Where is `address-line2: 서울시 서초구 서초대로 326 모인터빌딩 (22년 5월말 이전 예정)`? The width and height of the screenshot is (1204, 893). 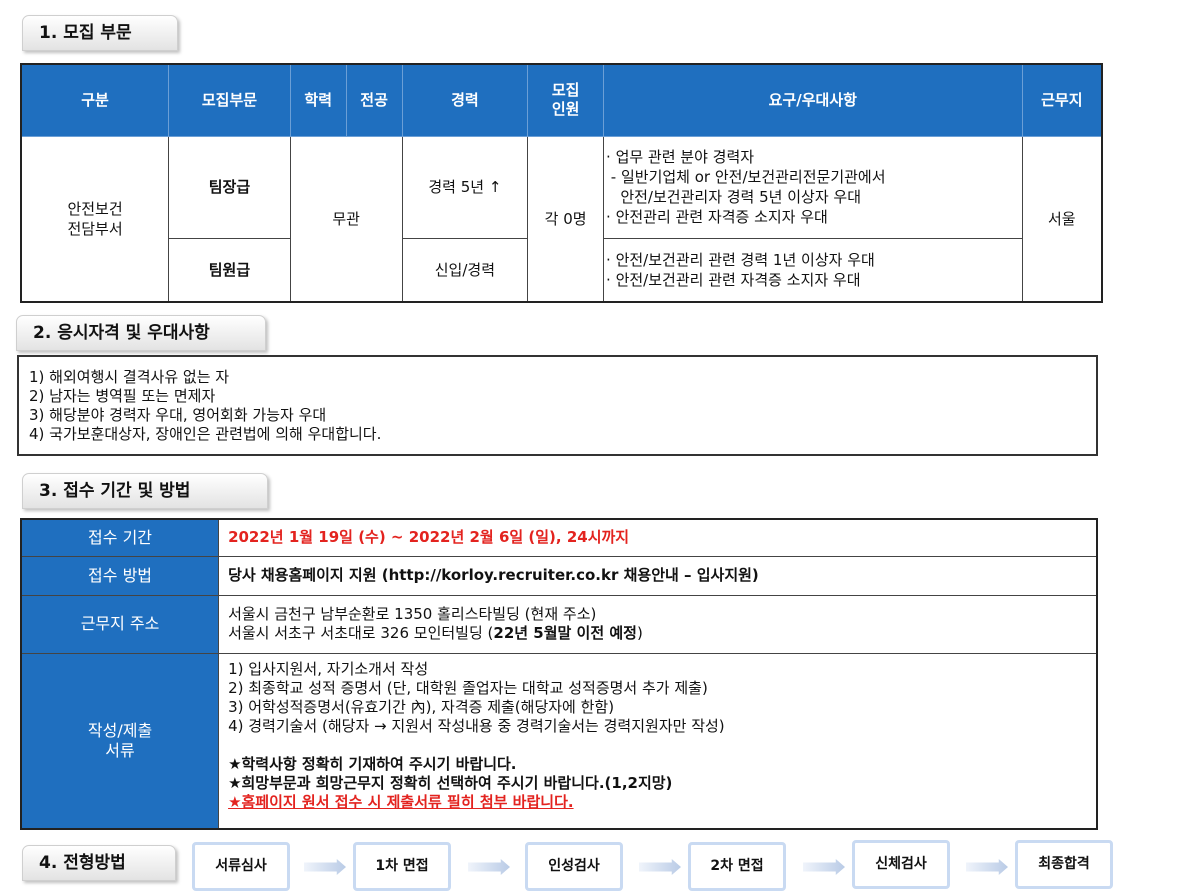 address-line2: 서울시 서초구 서초대로 326 모인터빌딩 (22년 5월말 이전 예정) is located at coordinates (661, 633).